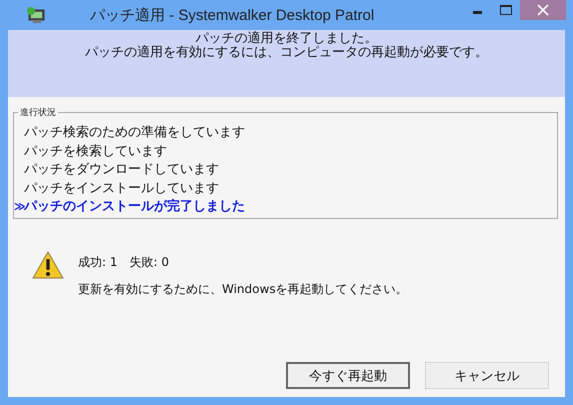  Describe the element at coordinates (243, 289) in the screenshot. I see `restart-message: 更新を有効にするために、Windowsを再起動してください。` at that location.